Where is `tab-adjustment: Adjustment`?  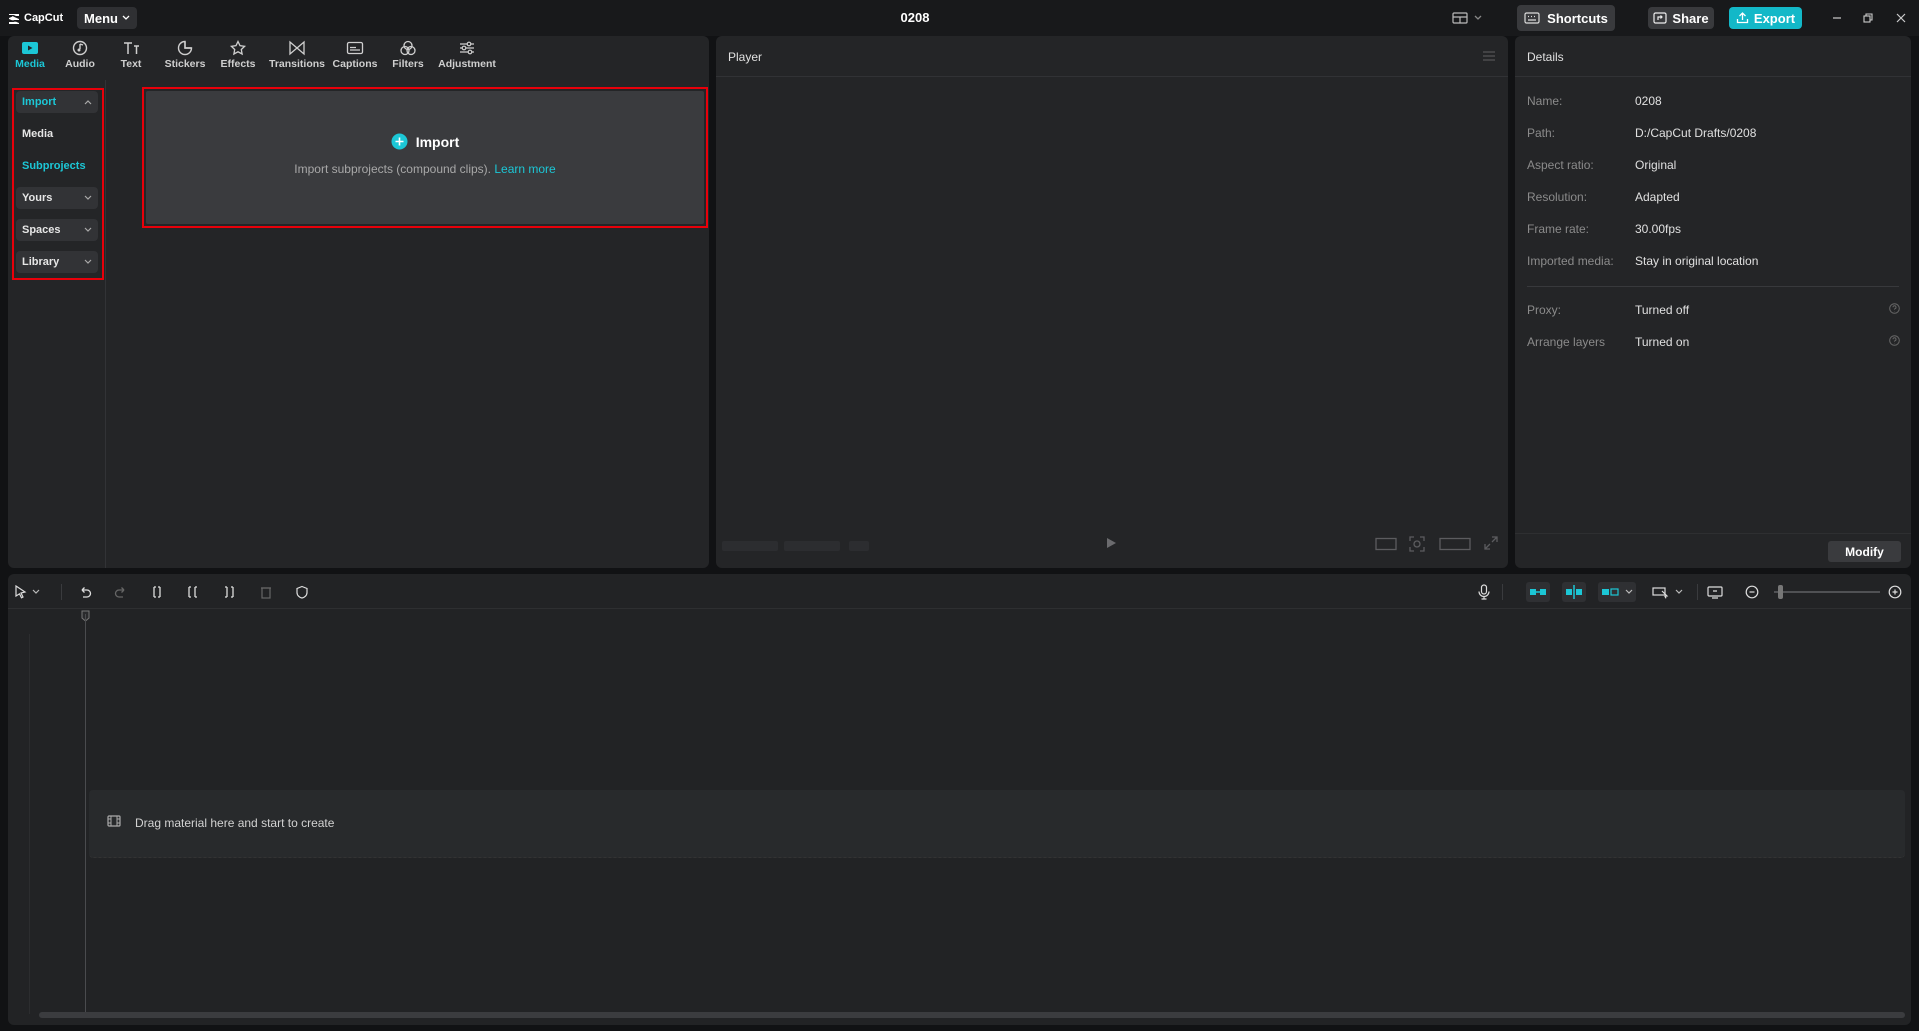
tab-adjustment: Adjustment is located at coordinates (467, 58).